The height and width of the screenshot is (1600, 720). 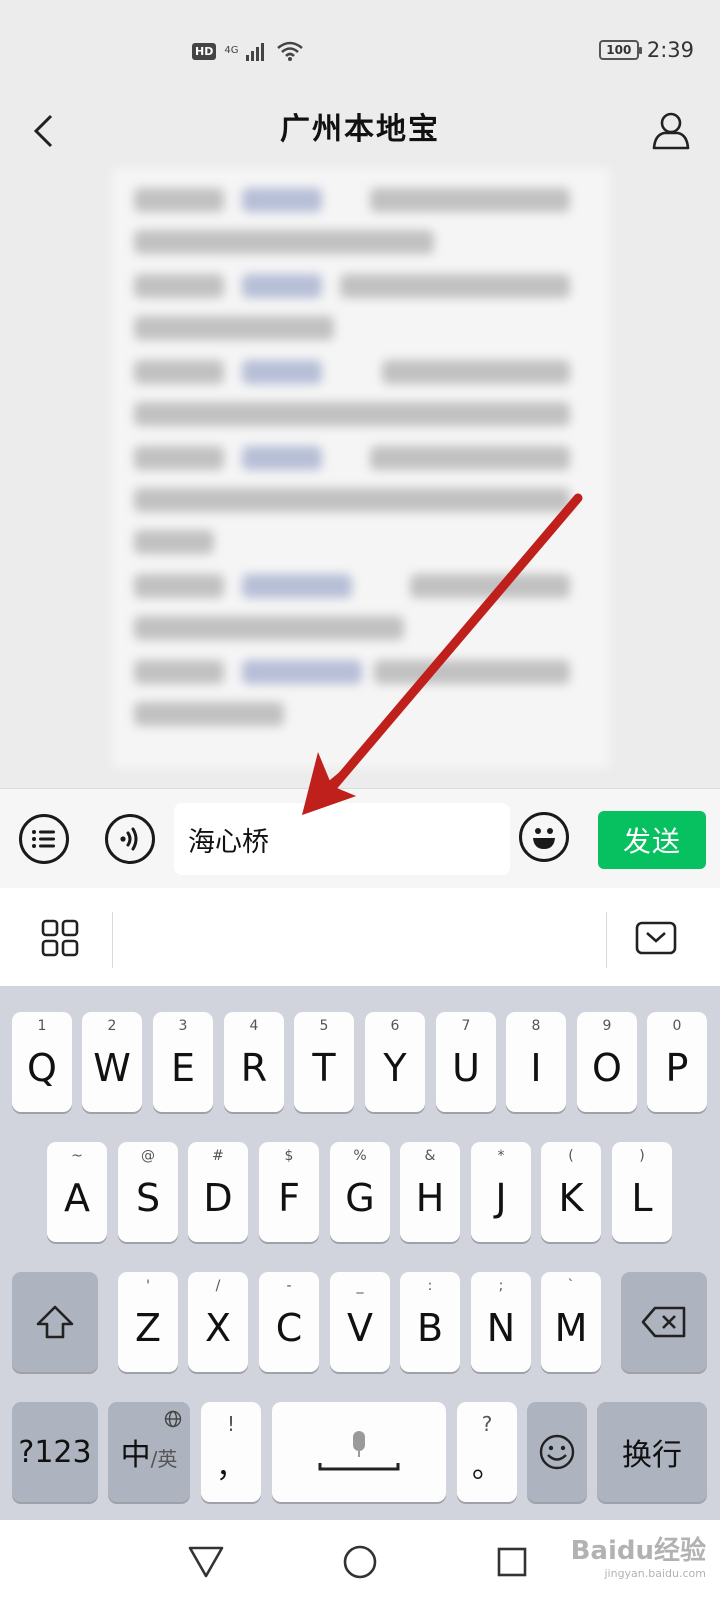 I want to click on key-b: :B, so click(x=430, y=1322).